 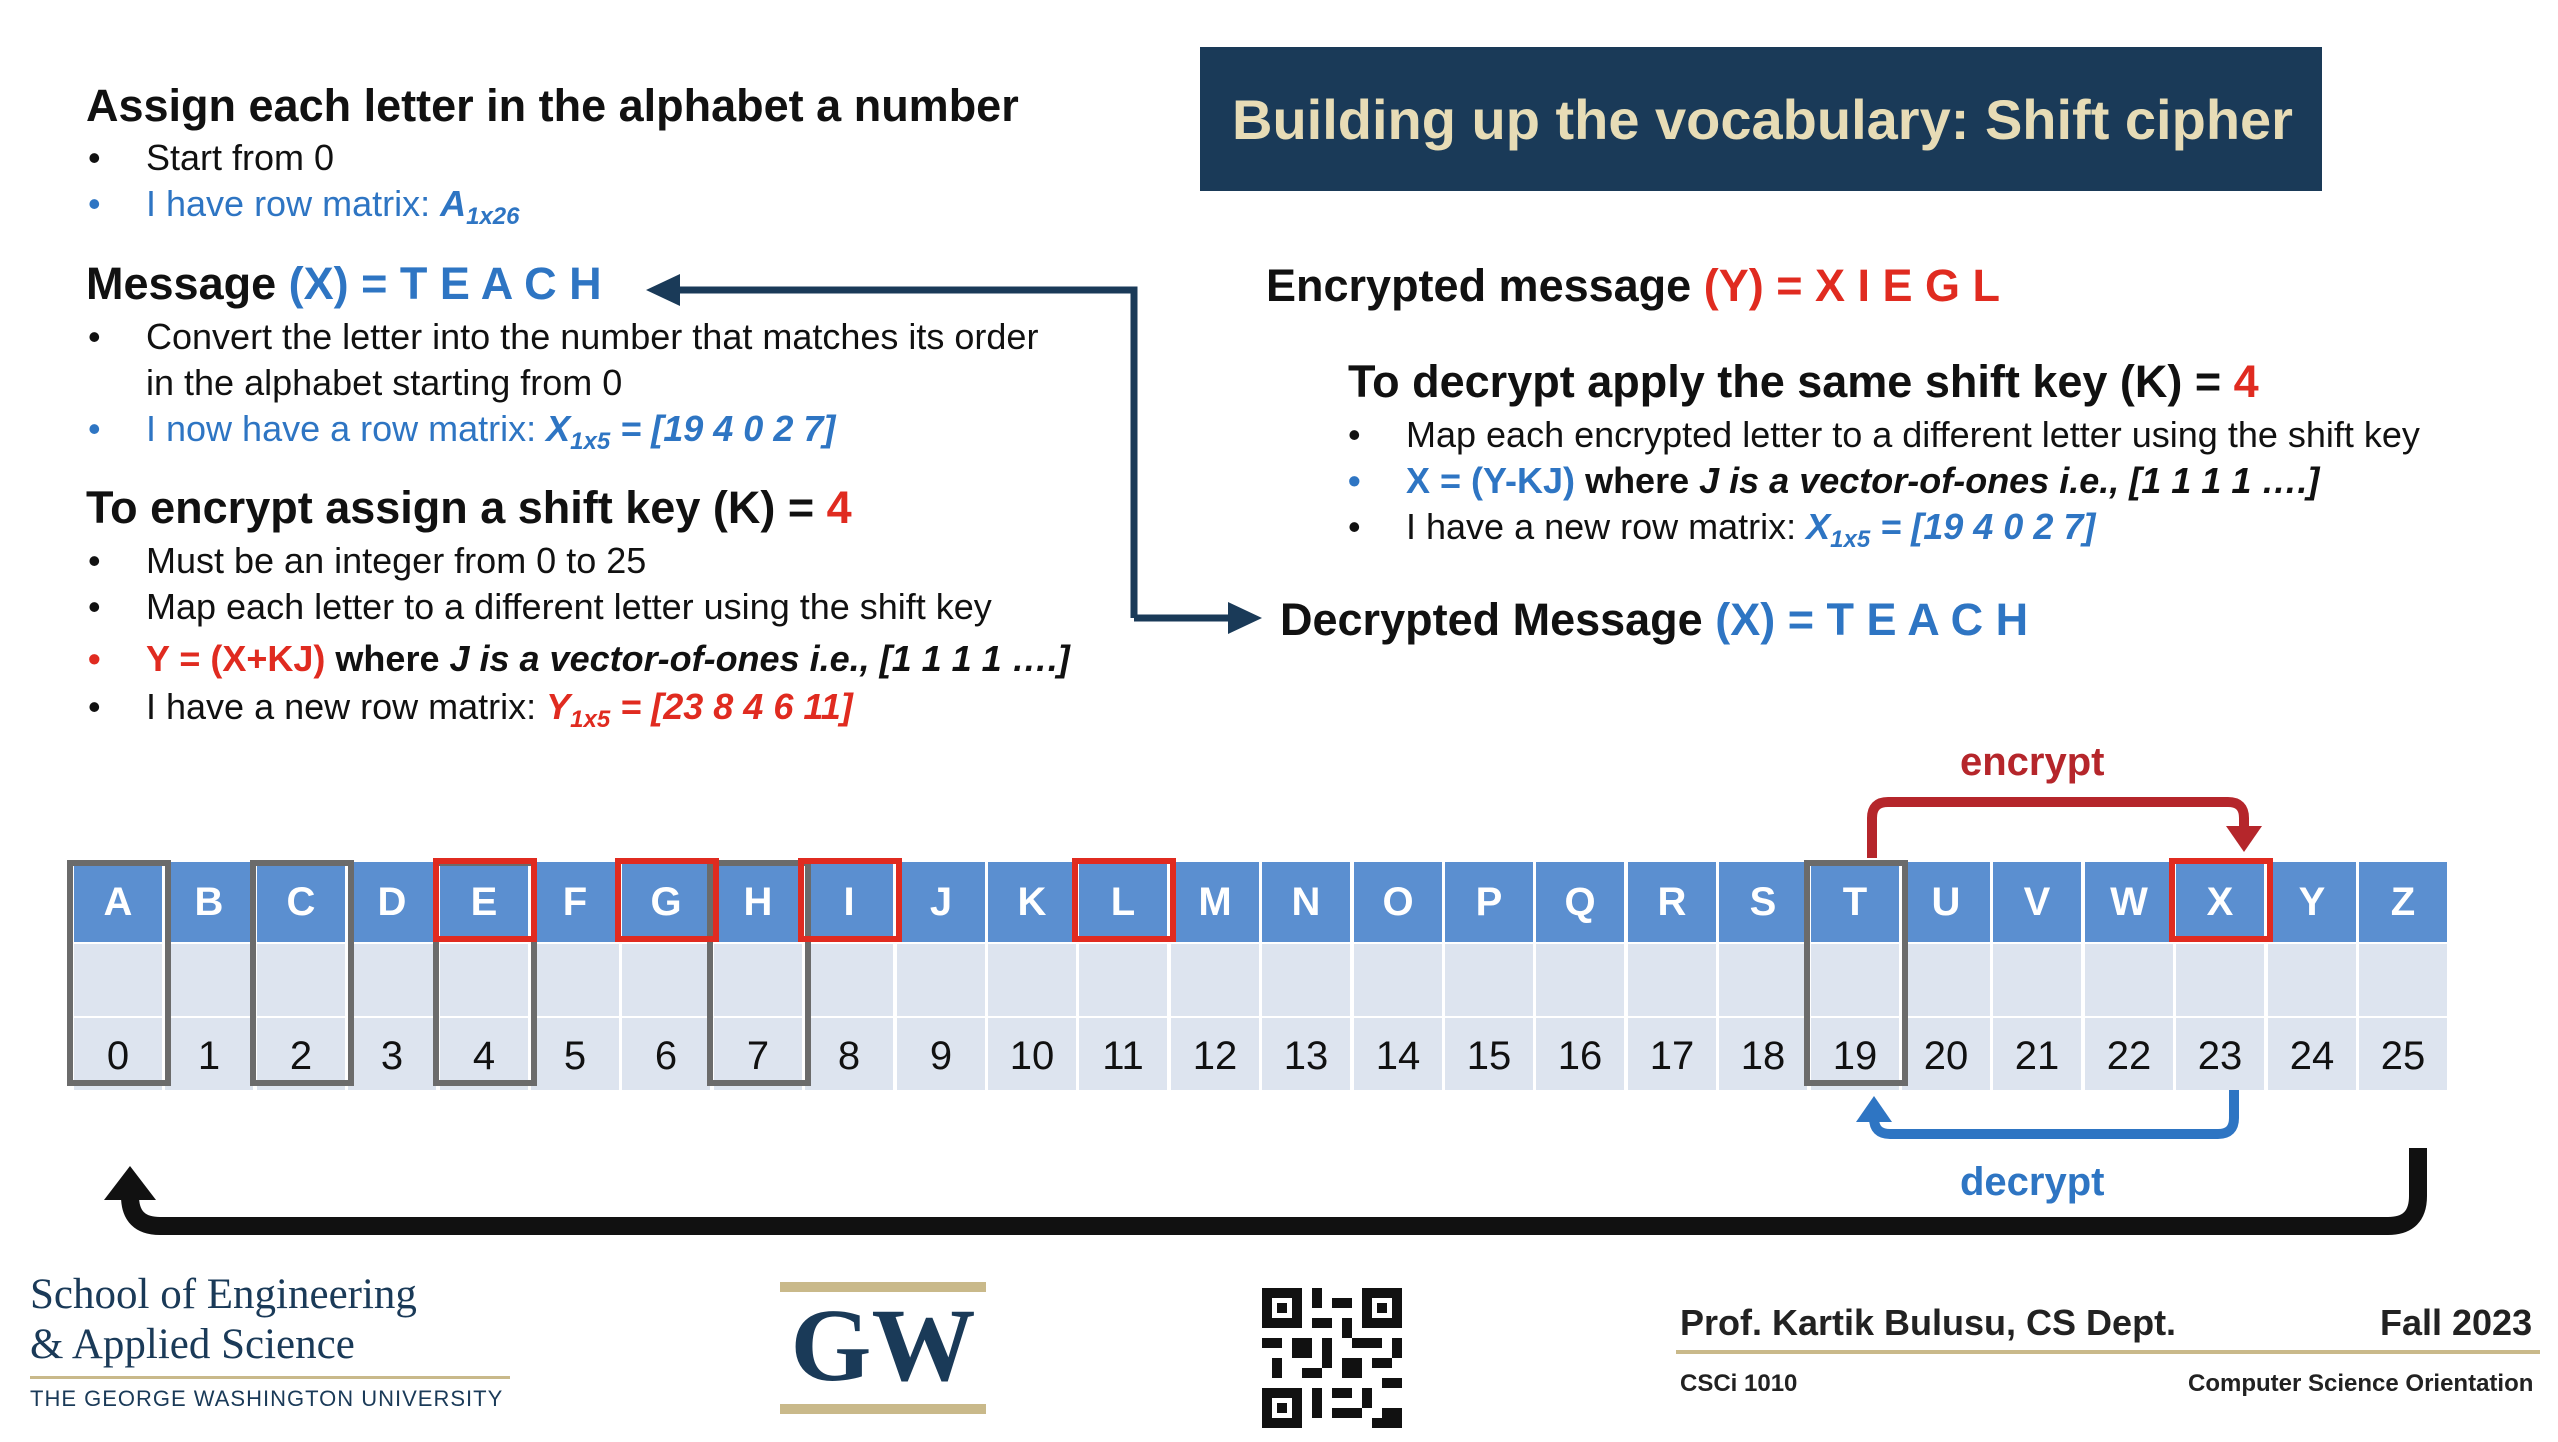 I want to click on number-cell-6: 6, so click(x=667, y=1054).